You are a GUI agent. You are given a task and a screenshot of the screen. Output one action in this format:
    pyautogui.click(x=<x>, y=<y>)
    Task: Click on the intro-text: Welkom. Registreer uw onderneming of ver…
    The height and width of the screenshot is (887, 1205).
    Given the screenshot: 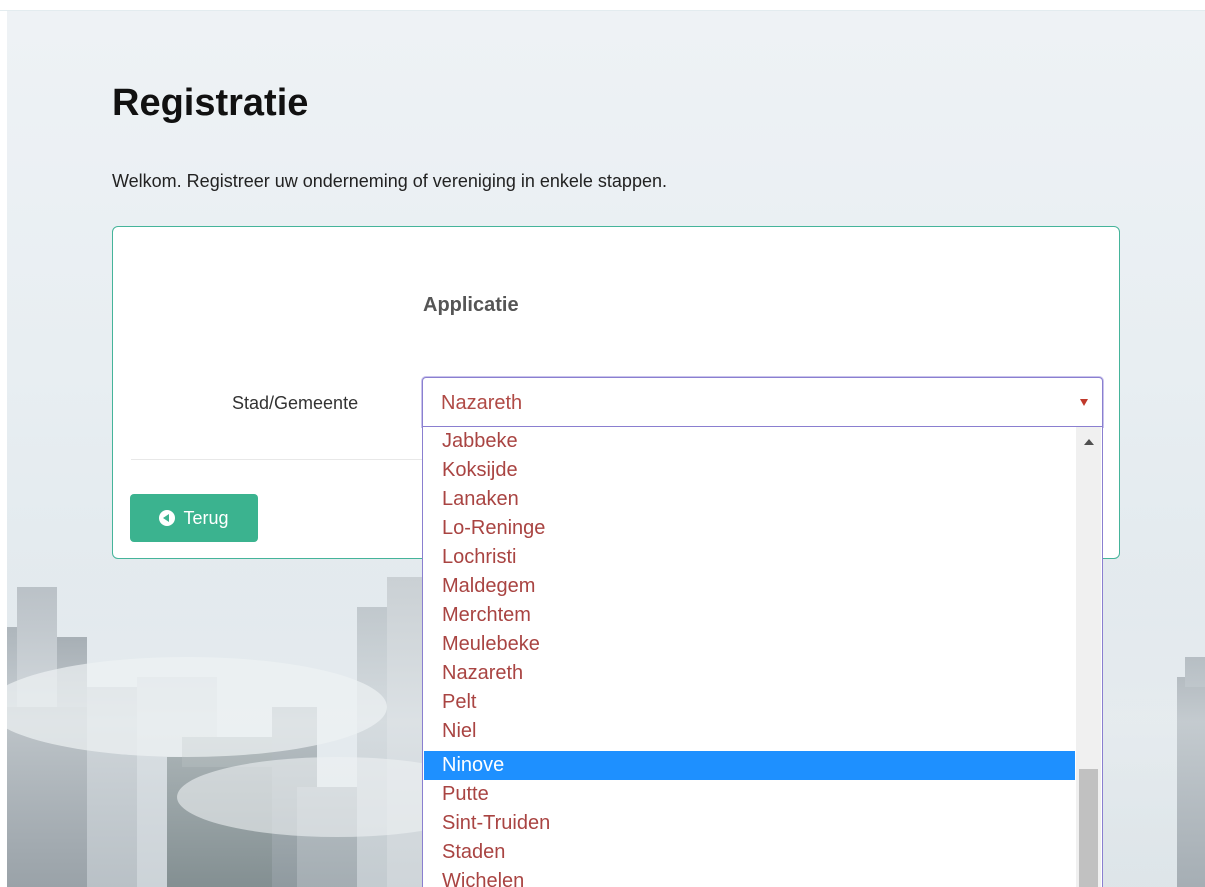 What is the action you would take?
    pyautogui.click(x=389, y=181)
    